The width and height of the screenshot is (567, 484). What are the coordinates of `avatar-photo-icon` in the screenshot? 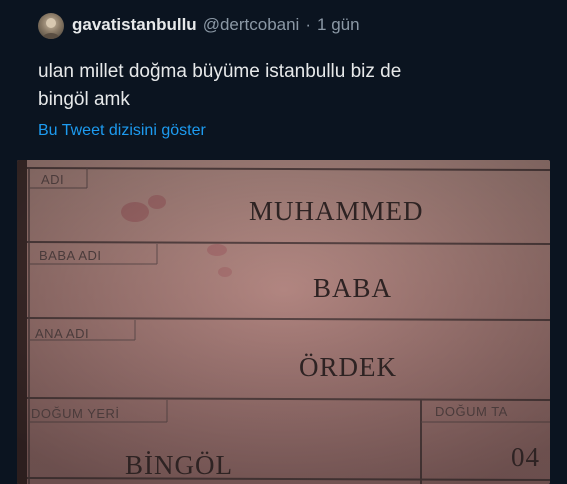 It's located at (51, 28).